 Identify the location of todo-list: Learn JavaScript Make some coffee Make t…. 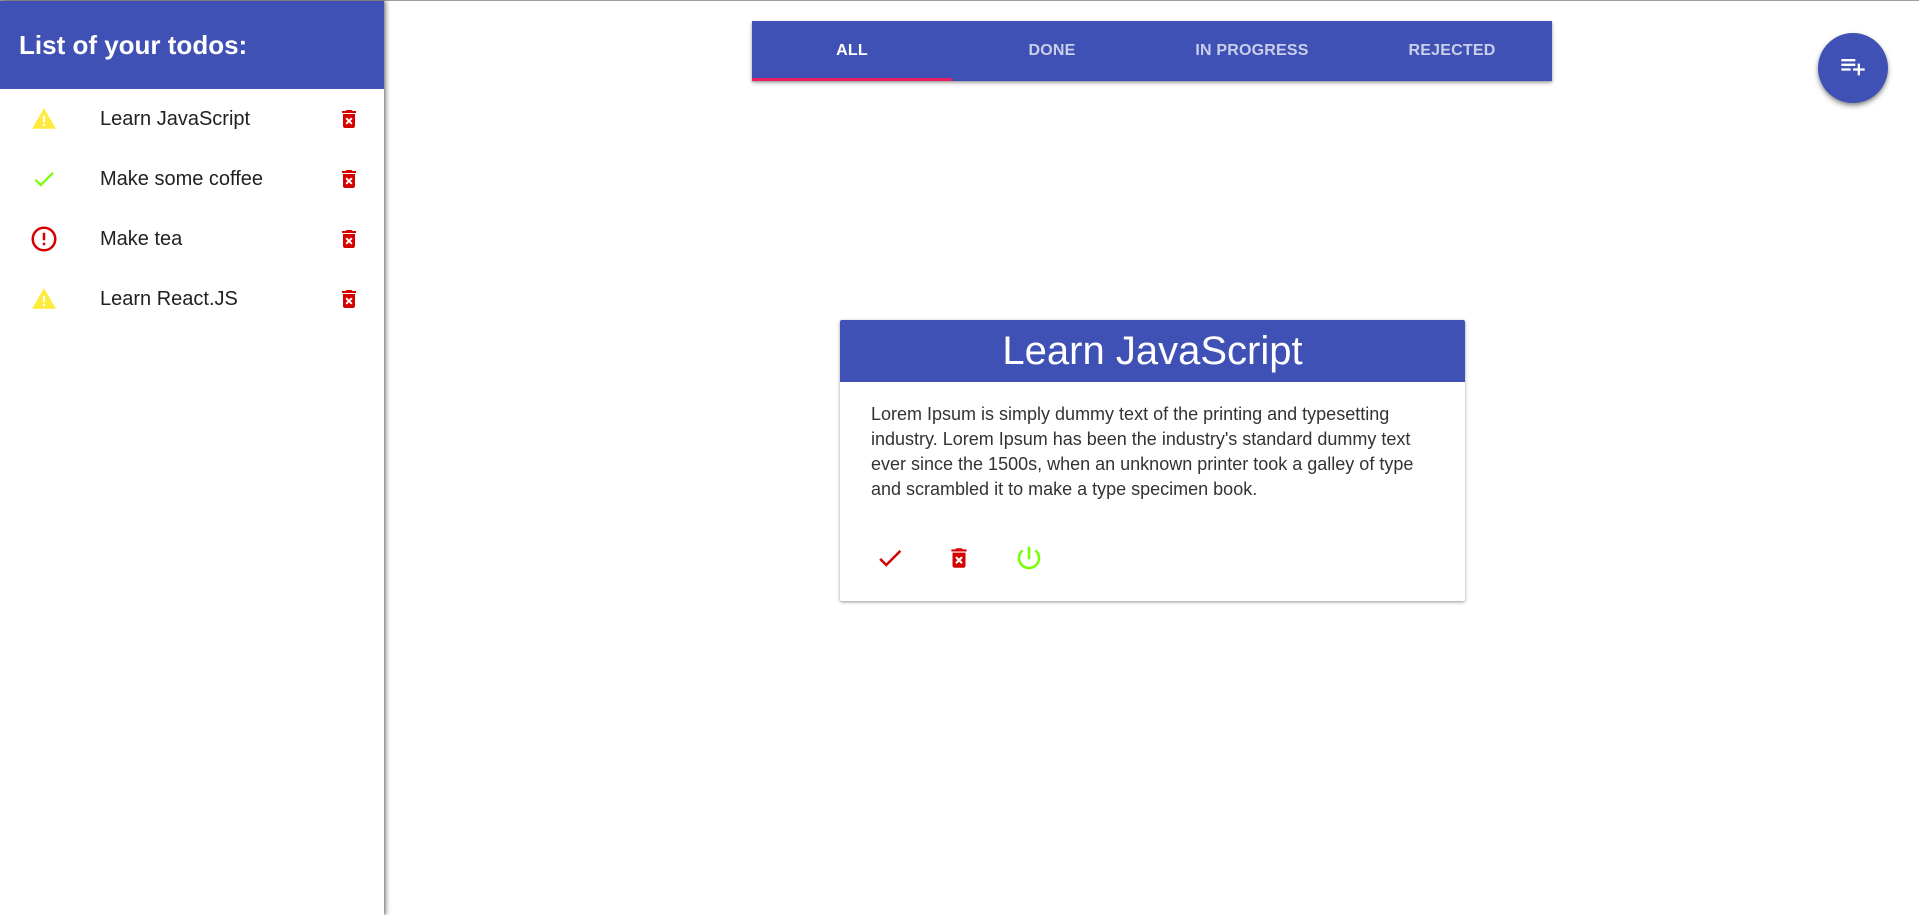
(192, 209).